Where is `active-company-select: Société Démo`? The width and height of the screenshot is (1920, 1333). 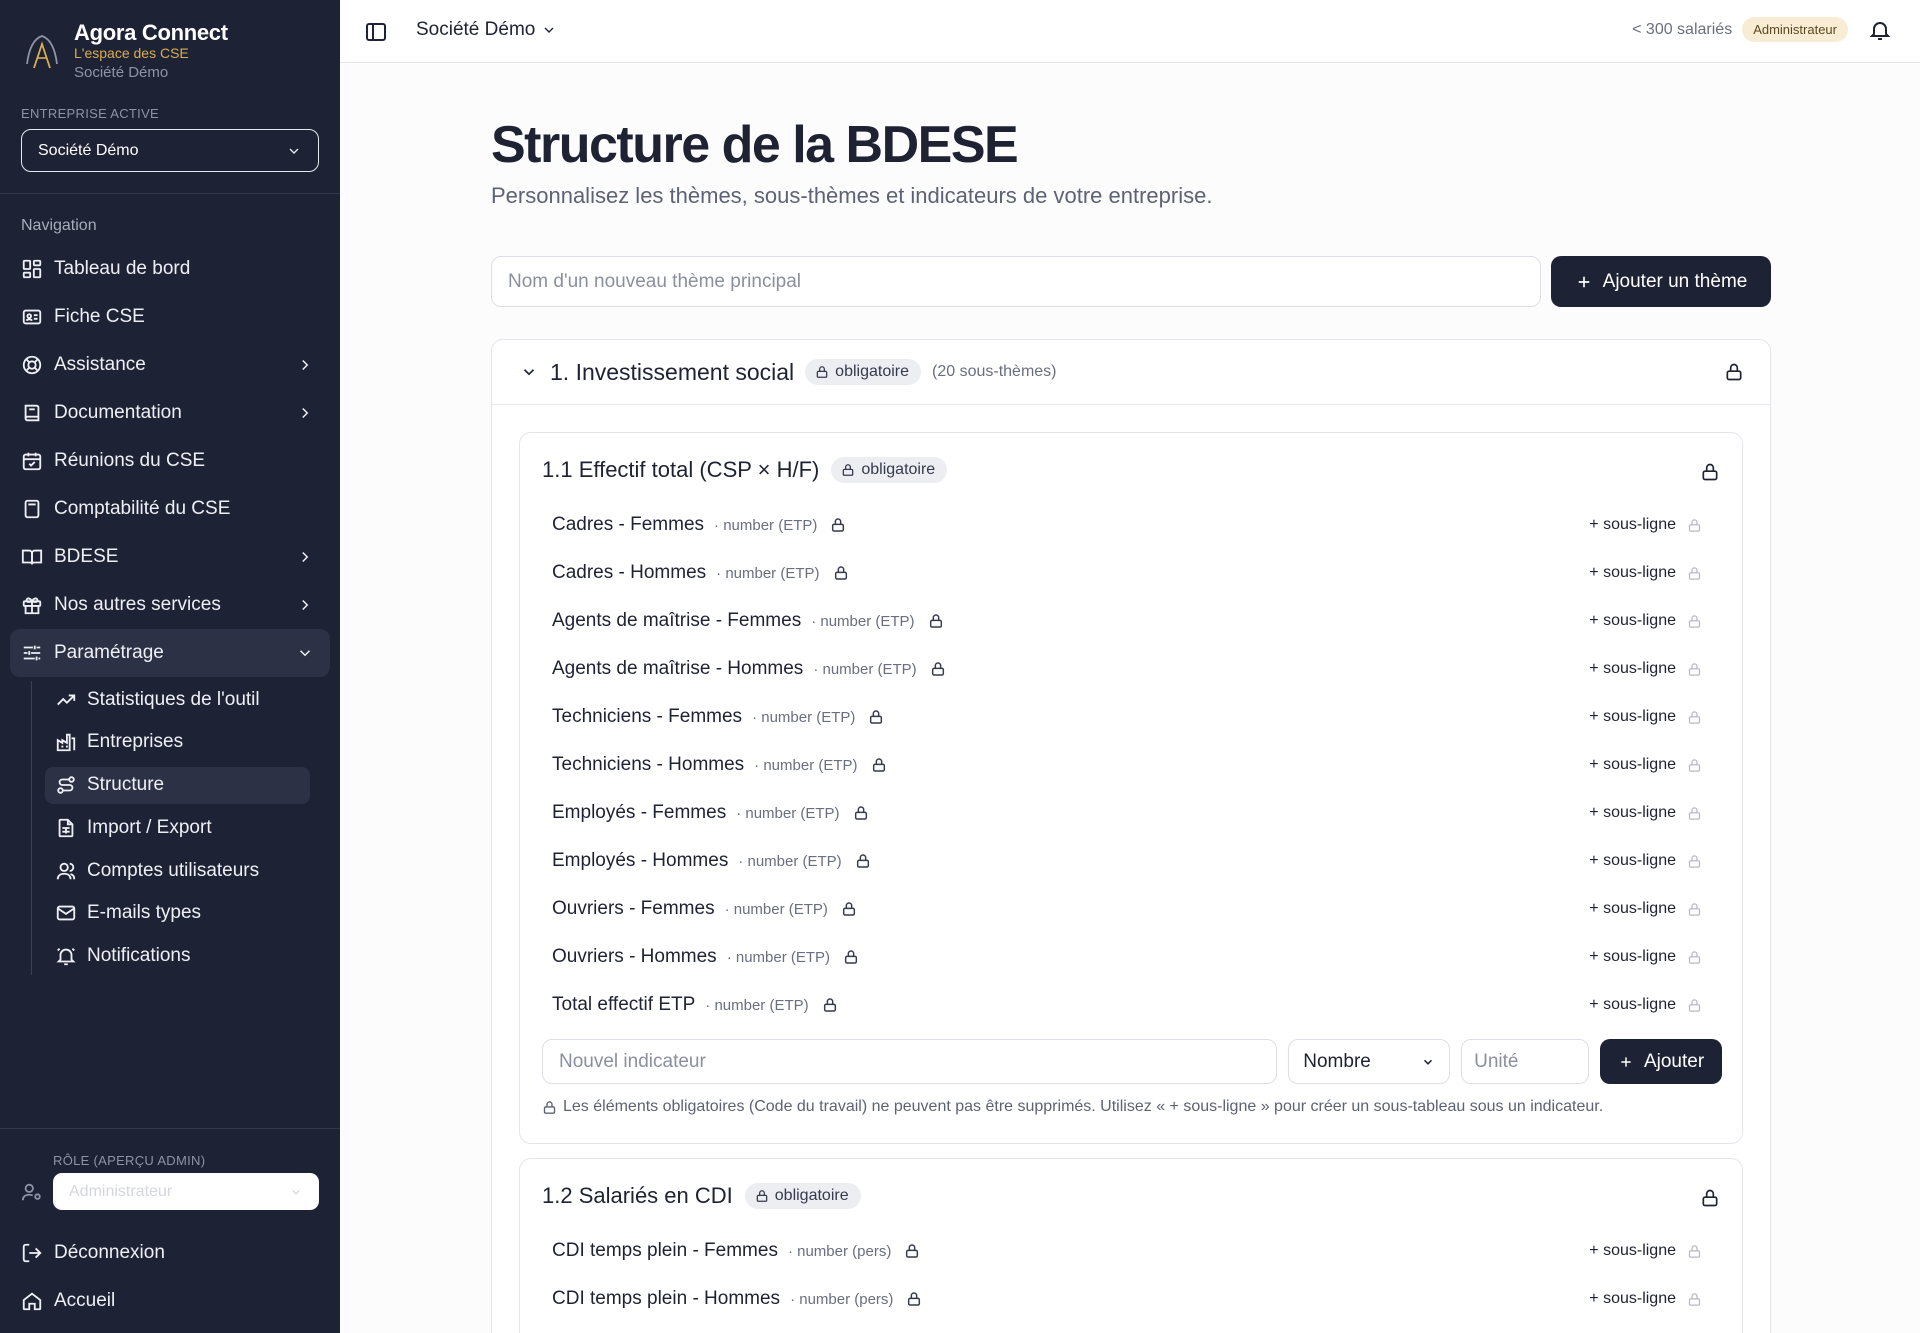 active-company-select: Société Démo is located at coordinates (170, 150).